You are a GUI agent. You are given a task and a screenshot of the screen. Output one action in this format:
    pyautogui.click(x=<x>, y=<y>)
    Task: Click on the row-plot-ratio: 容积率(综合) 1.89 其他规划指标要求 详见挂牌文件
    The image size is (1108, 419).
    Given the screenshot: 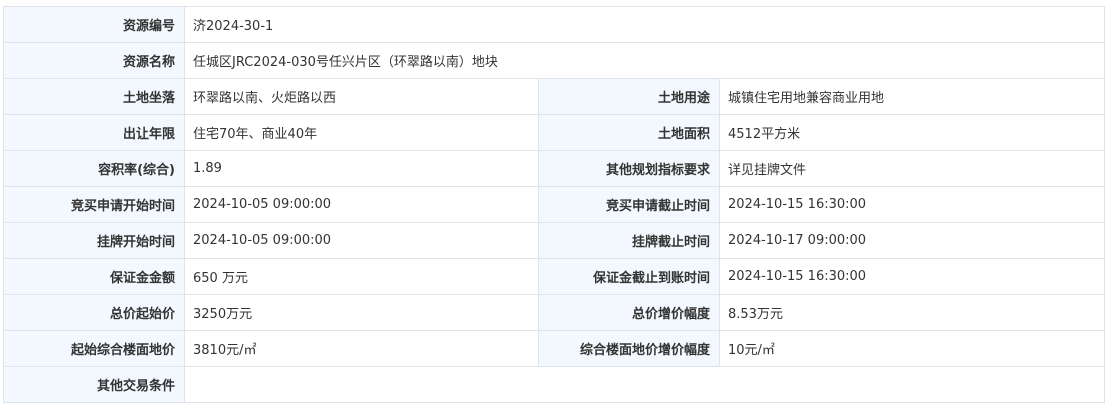 What is the action you would take?
    pyautogui.click(x=554, y=168)
    